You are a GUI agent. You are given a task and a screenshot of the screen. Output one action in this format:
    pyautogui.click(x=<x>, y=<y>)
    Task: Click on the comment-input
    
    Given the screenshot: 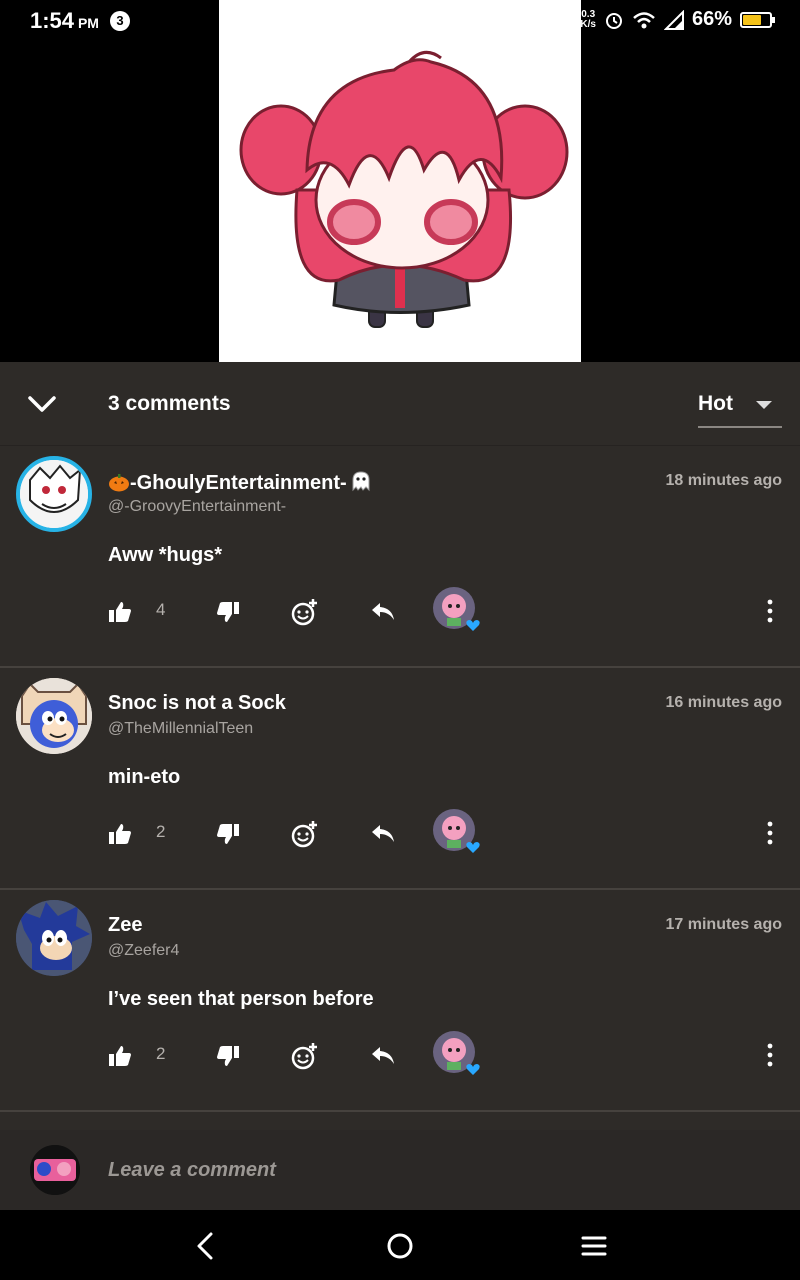 What is the action you would take?
    pyautogui.click(x=428, y=1170)
    